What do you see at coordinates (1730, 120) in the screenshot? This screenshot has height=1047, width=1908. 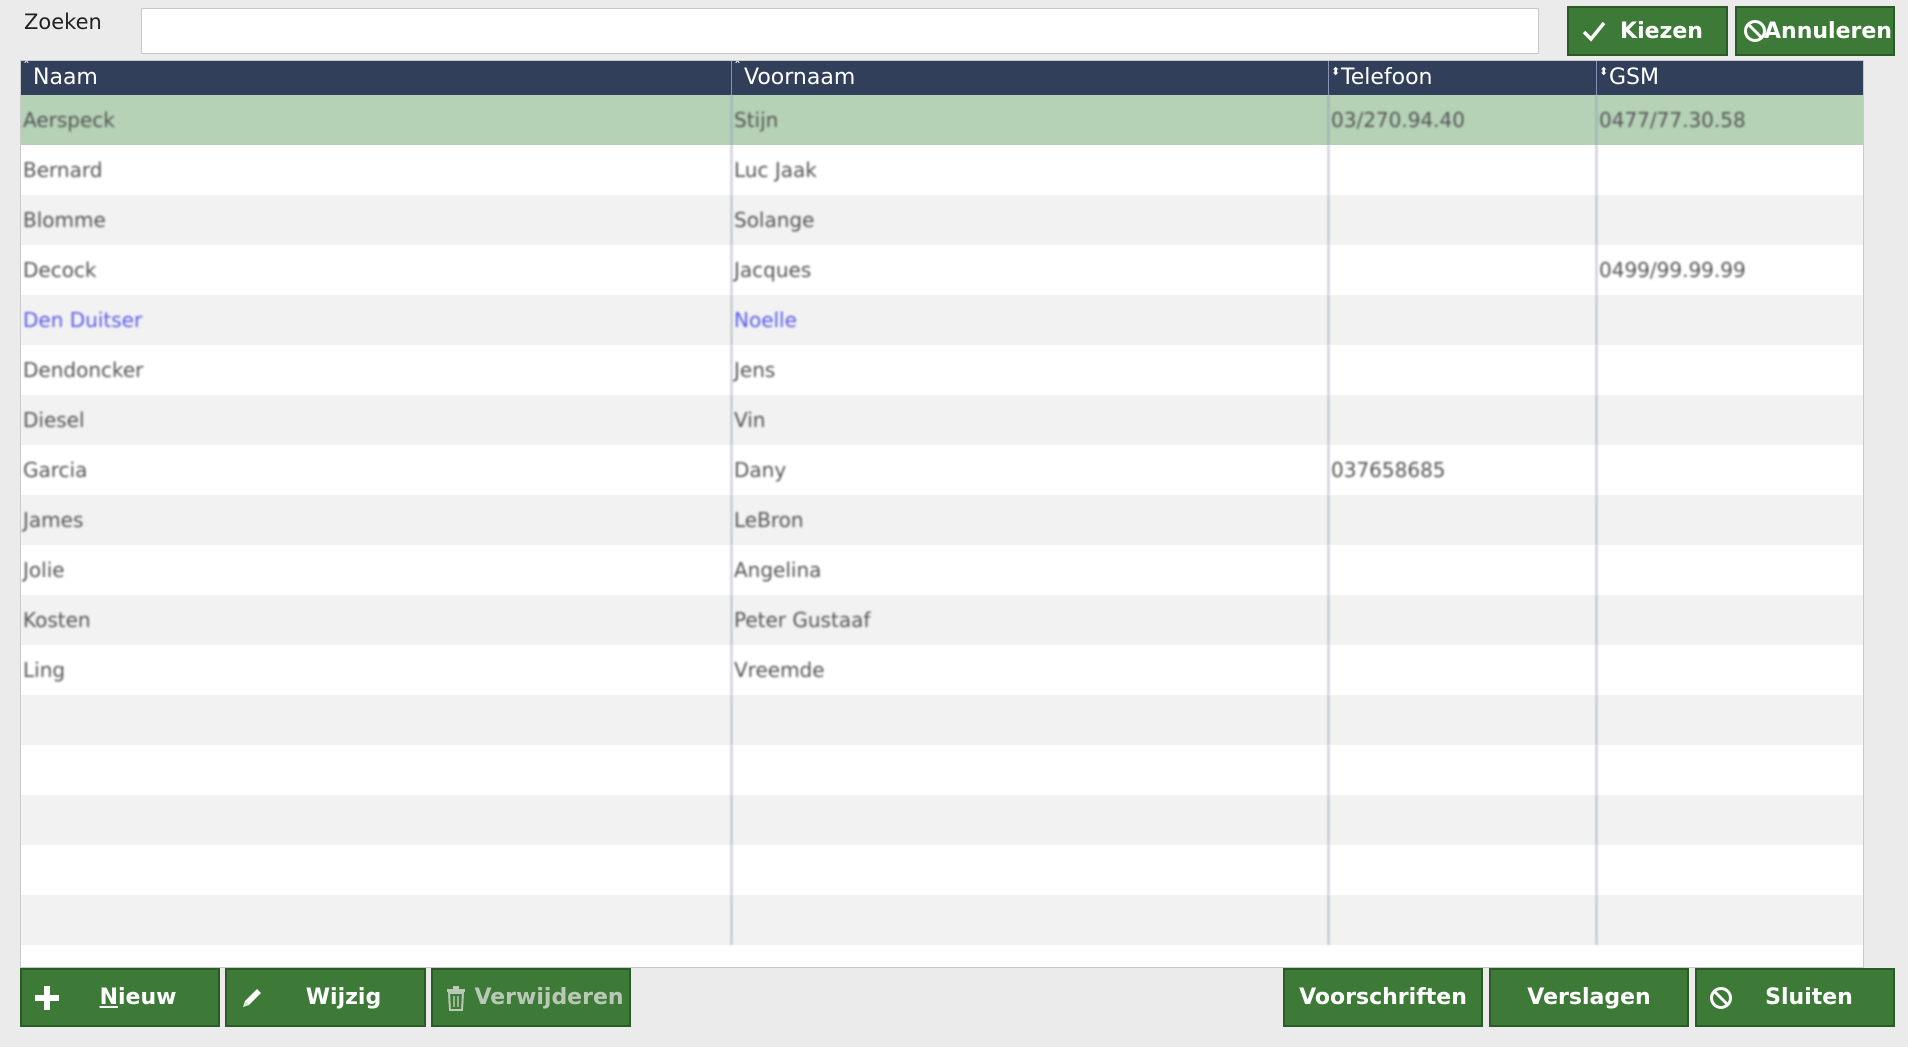 I see `cell-gsm: 0477/77.30.58` at bounding box center [1730, 120].